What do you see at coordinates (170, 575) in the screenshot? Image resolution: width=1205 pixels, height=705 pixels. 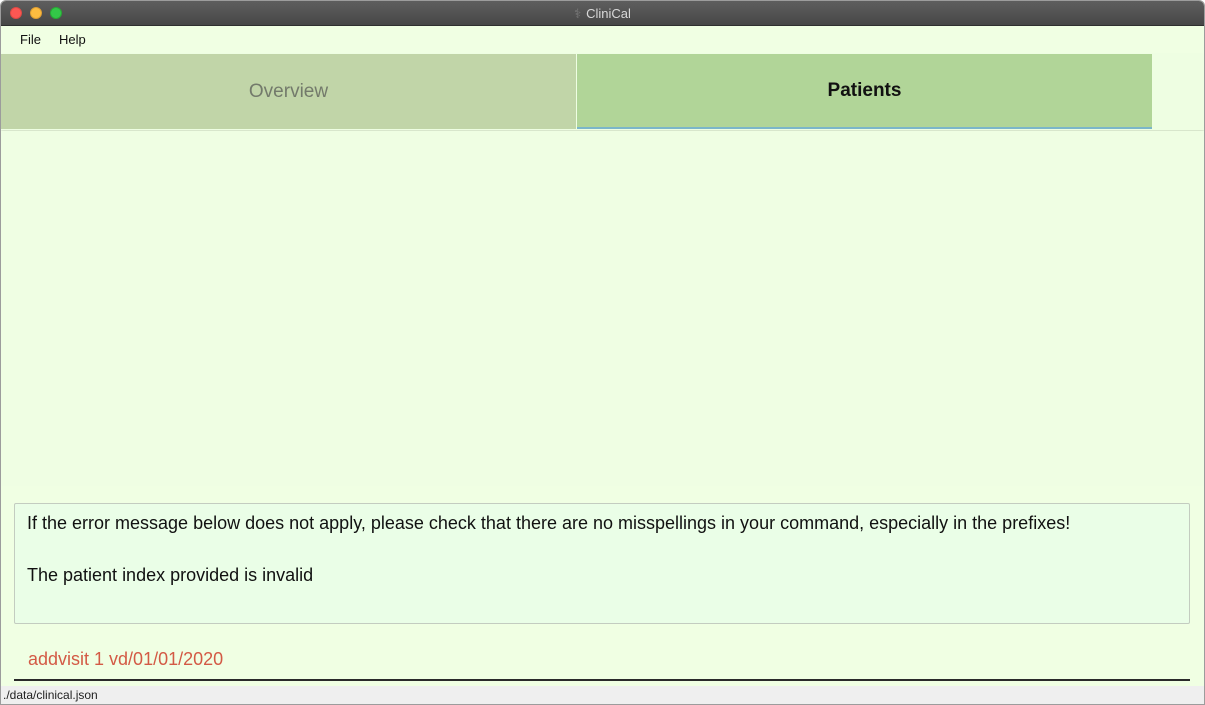 I see `result-error-text: The patient index provided is invalid` at bounding box center [170, 575].